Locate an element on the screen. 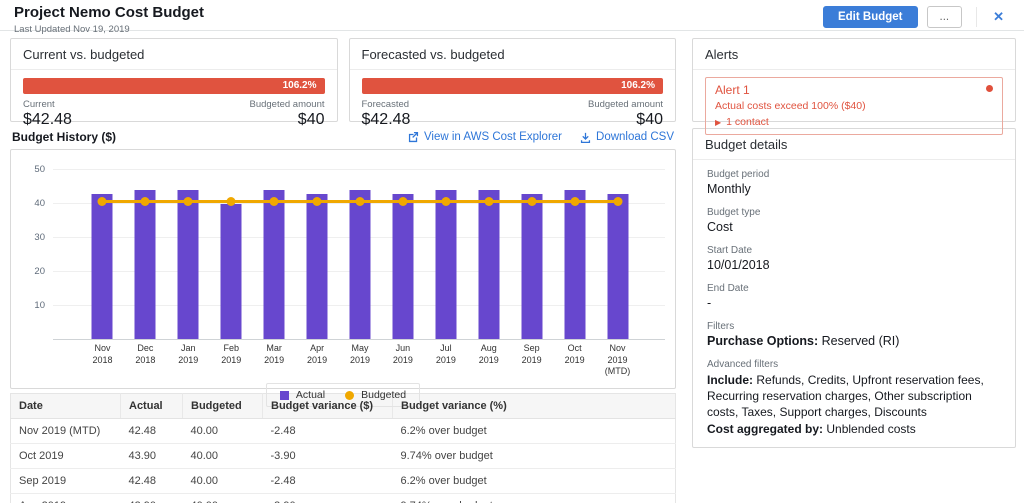  column-header-actual: Actual is located at coordinates (151, 406).